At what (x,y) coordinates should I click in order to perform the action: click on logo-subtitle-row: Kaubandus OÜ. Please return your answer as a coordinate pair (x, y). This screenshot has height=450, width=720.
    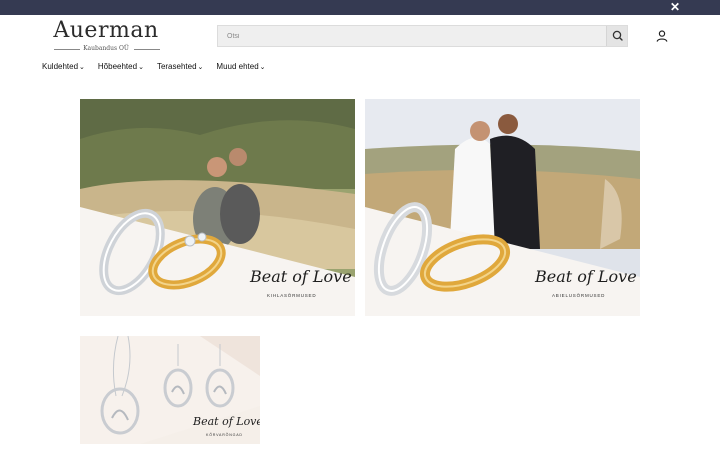
    Looking at the image, I should click on (106, 49).